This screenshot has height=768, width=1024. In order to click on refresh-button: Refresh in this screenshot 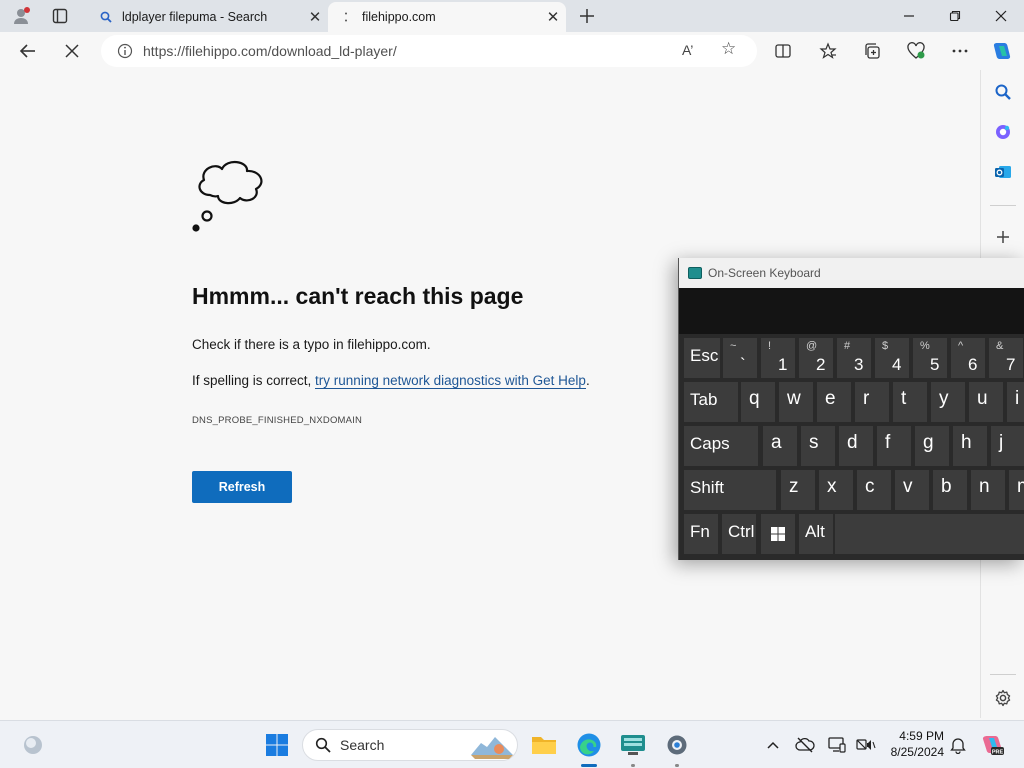, I will do `click(242, 487)`.